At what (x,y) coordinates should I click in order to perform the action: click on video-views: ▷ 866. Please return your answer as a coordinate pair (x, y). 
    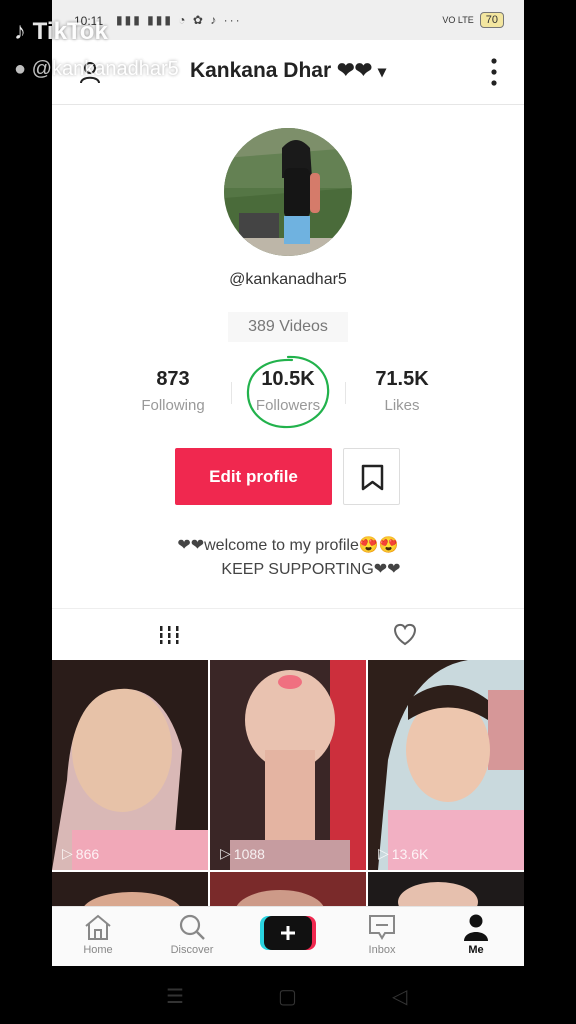
    Looking at the image, I should click on (80, 853).